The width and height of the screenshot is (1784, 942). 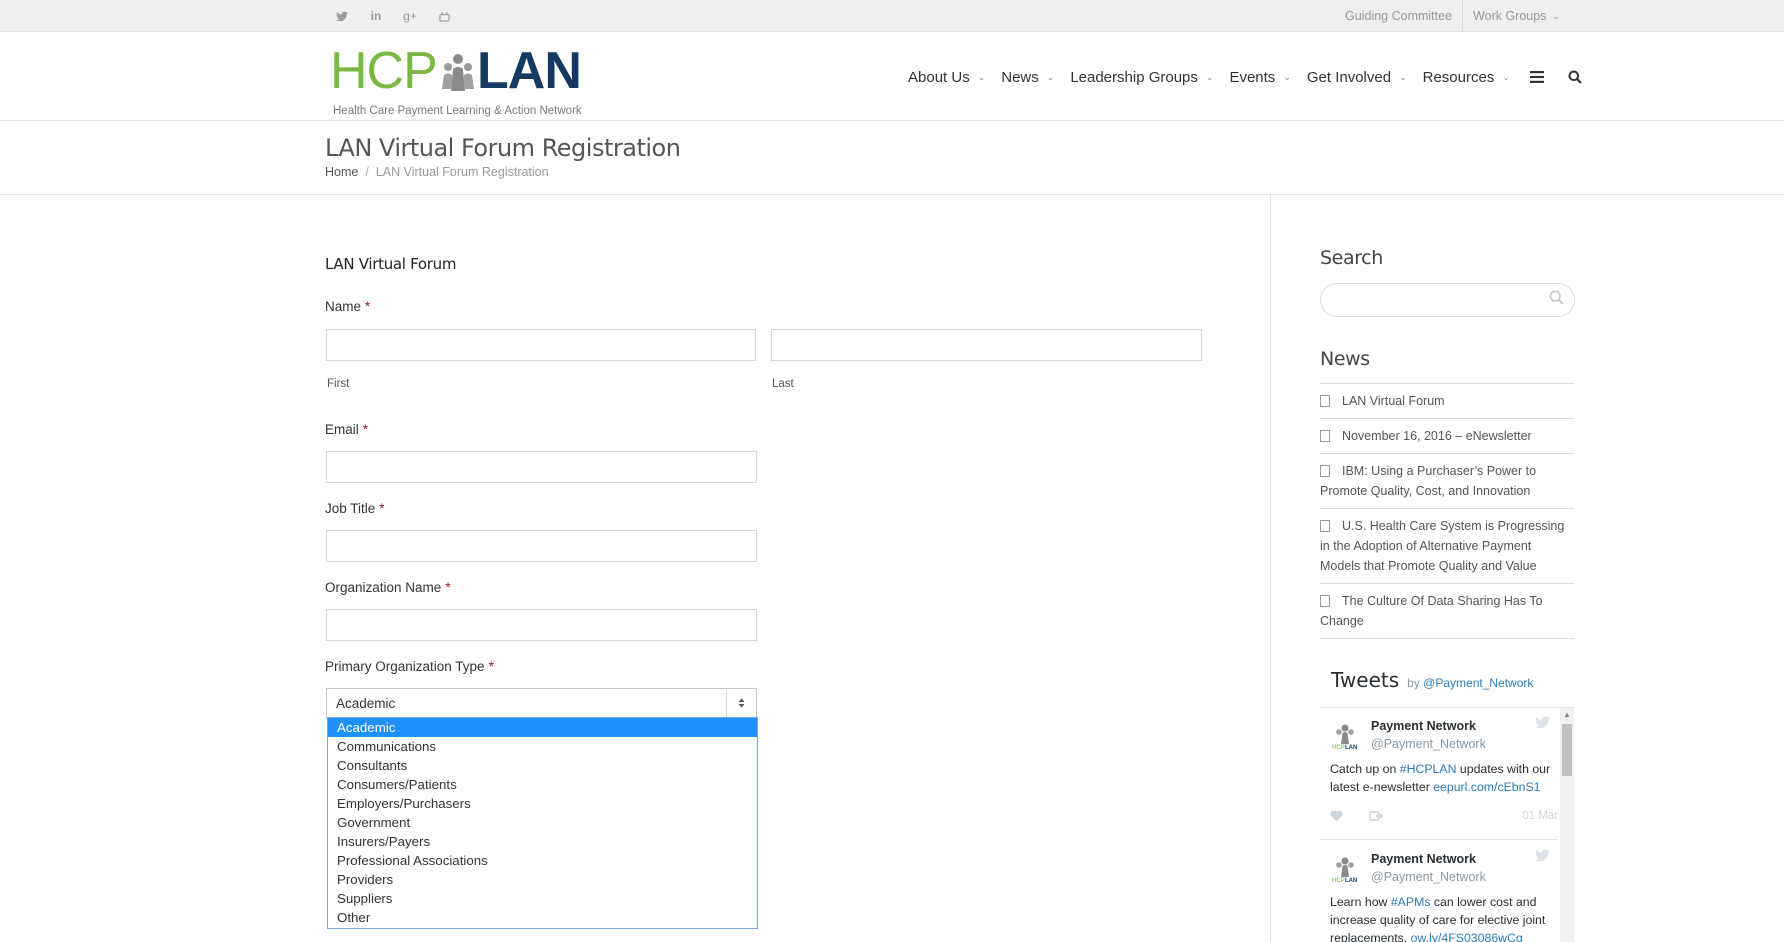 I want to click on google-plus-icon: g+, so click(x=410, y=16).